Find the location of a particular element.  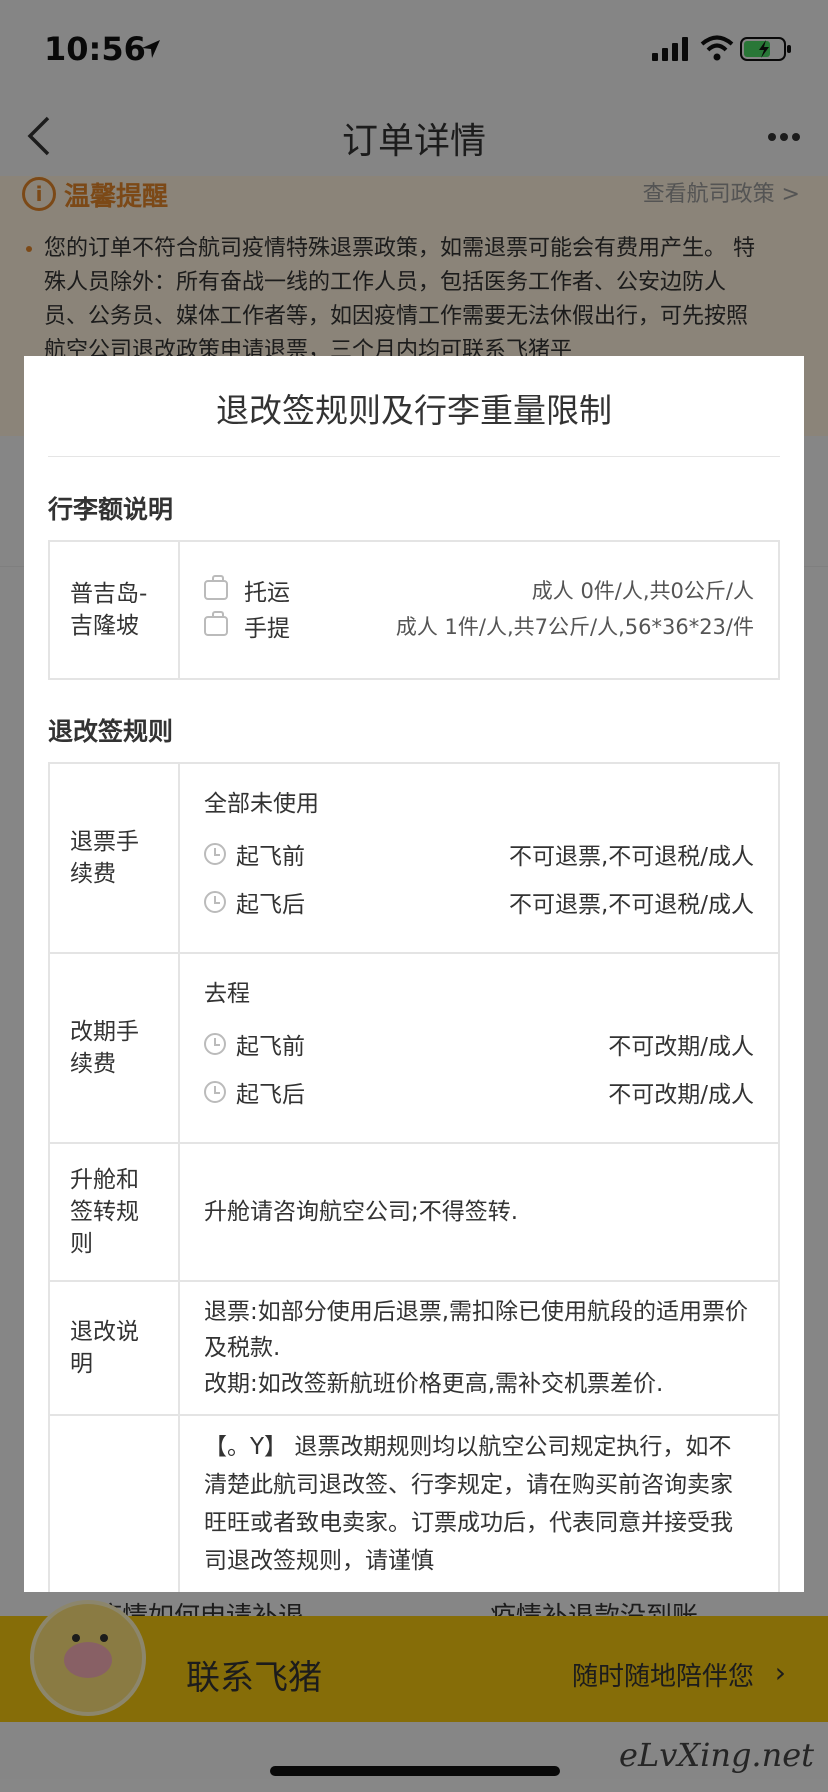

baggage-item: 托运 成人 0件/人,共0公斤/人 is located at coordinates (479, 590).